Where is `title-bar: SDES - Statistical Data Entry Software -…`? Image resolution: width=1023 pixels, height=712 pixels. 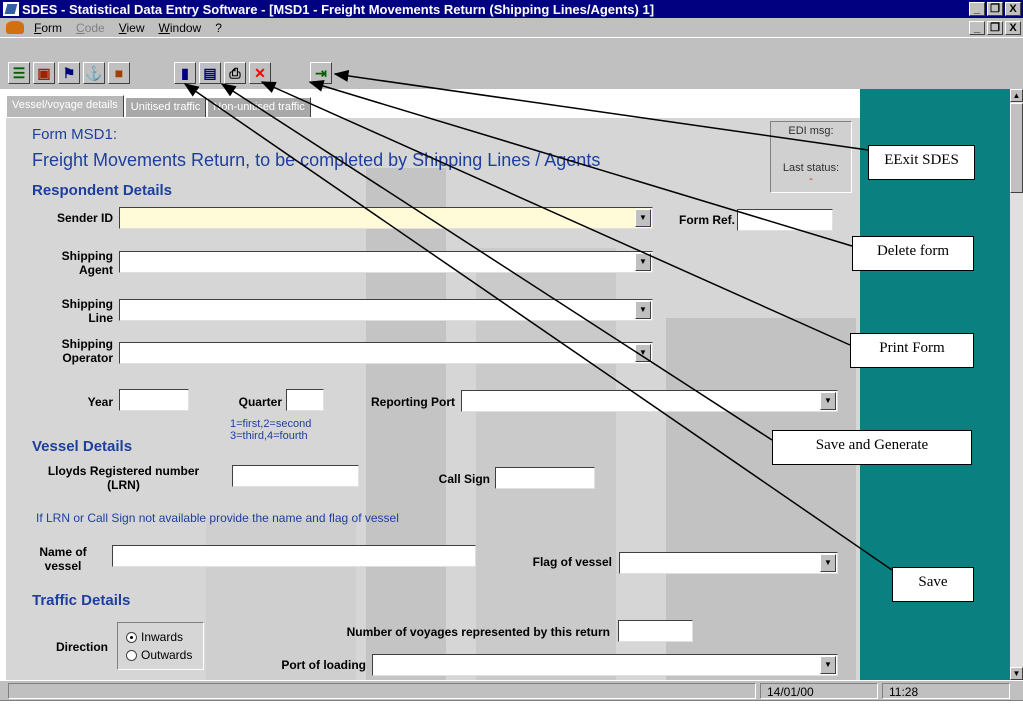 title-bar: SDES - Statistical Data Entry Software -… is located at coordinates (511, 9).